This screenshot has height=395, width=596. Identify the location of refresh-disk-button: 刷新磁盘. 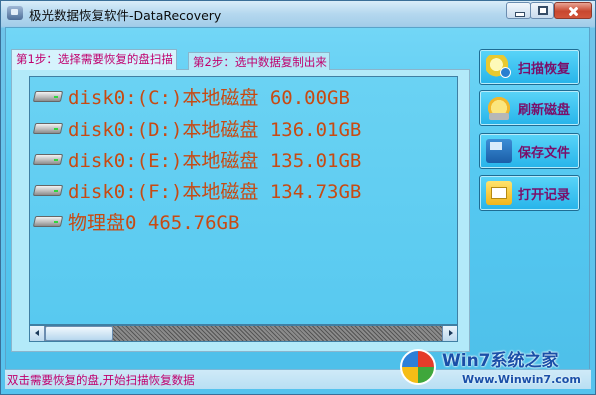
(529, 108).